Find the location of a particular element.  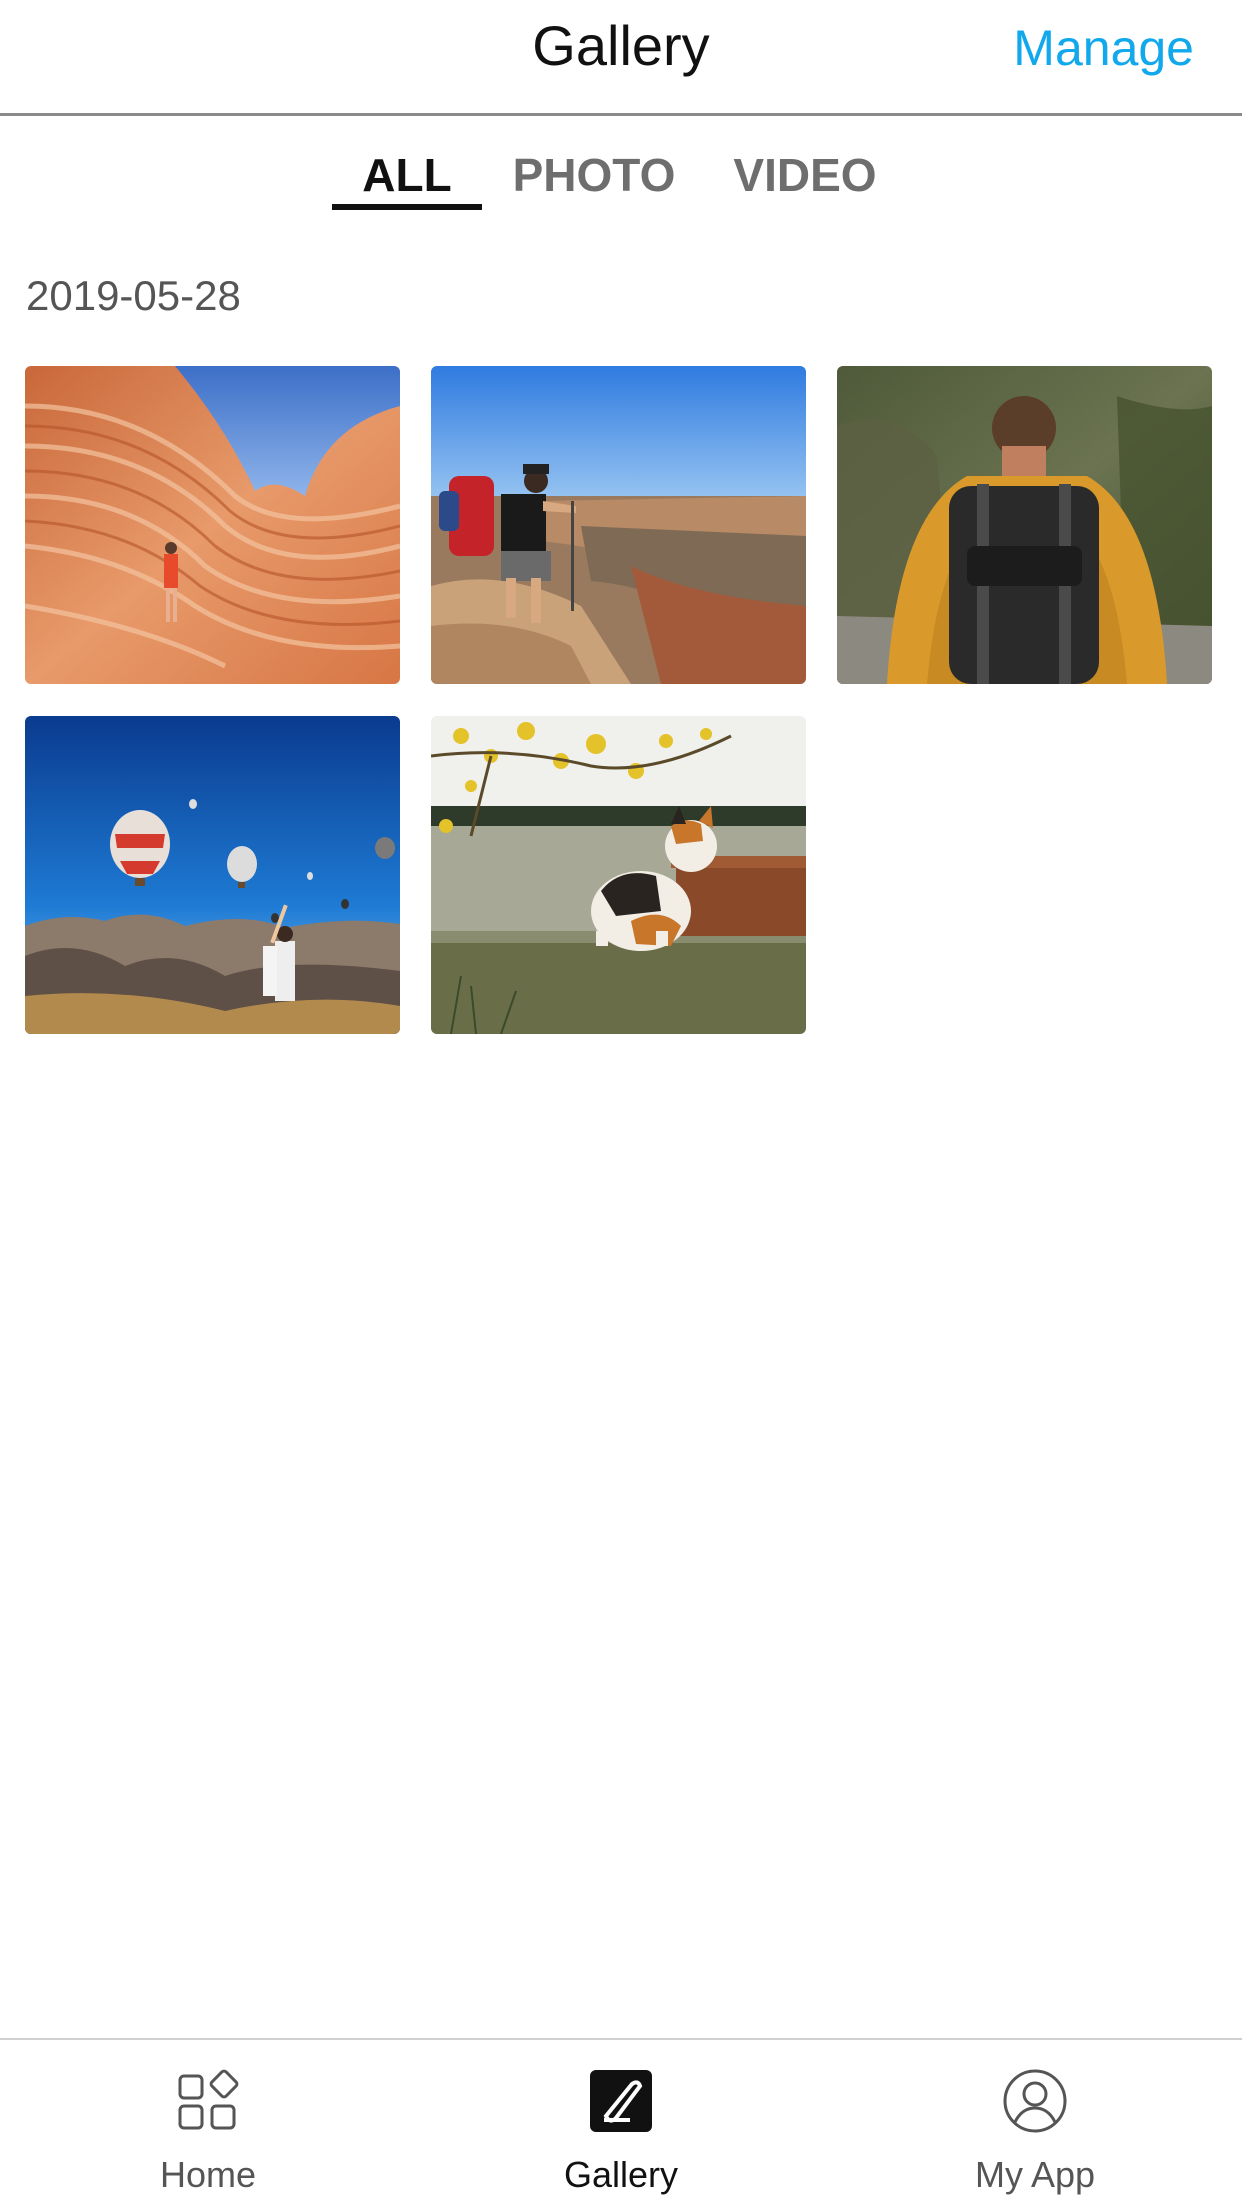

media-type-tabs: ALL PHOTO VIDEO is located at coordinates (621, 176).